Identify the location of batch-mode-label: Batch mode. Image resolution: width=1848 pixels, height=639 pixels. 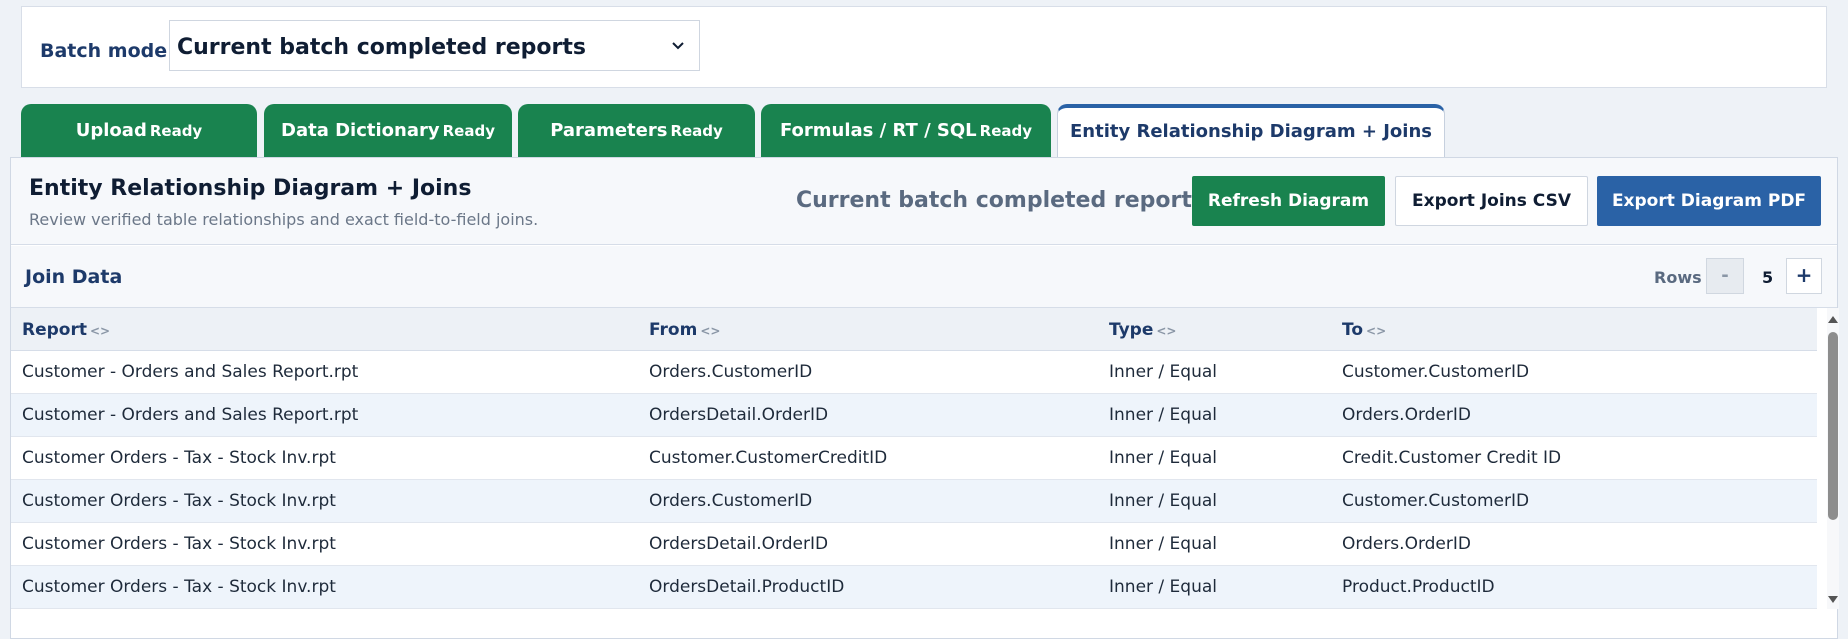
(104, 51).